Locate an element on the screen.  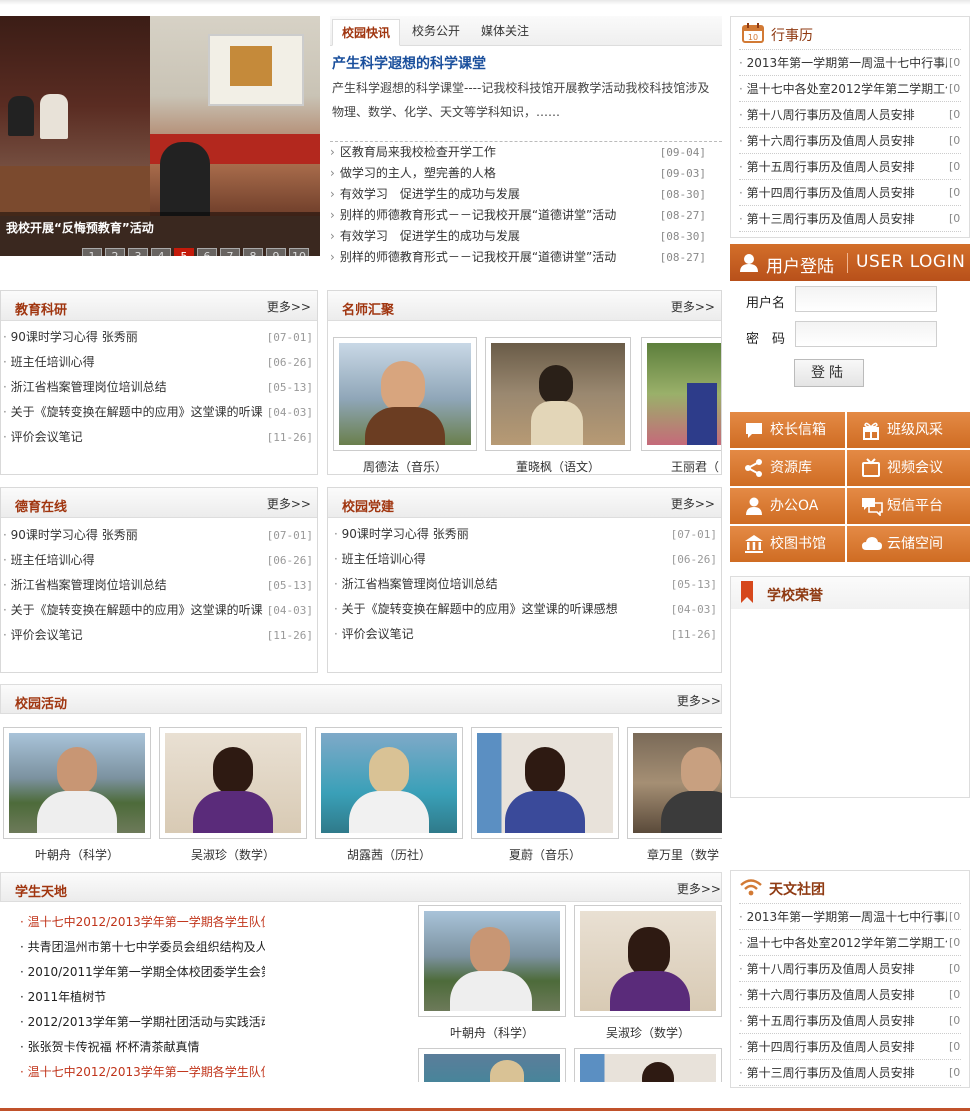
tab-campus-news: 校园快讯 is located at coordinates (366, 32).